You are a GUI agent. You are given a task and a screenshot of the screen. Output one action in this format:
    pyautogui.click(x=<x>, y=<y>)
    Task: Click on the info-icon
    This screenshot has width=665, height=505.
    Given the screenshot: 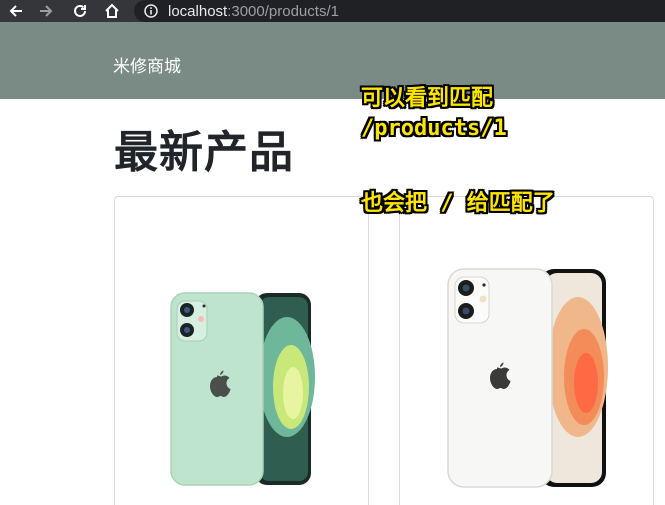 What is the action you would take?
    pyautogui.click(x=151, y=11)
    